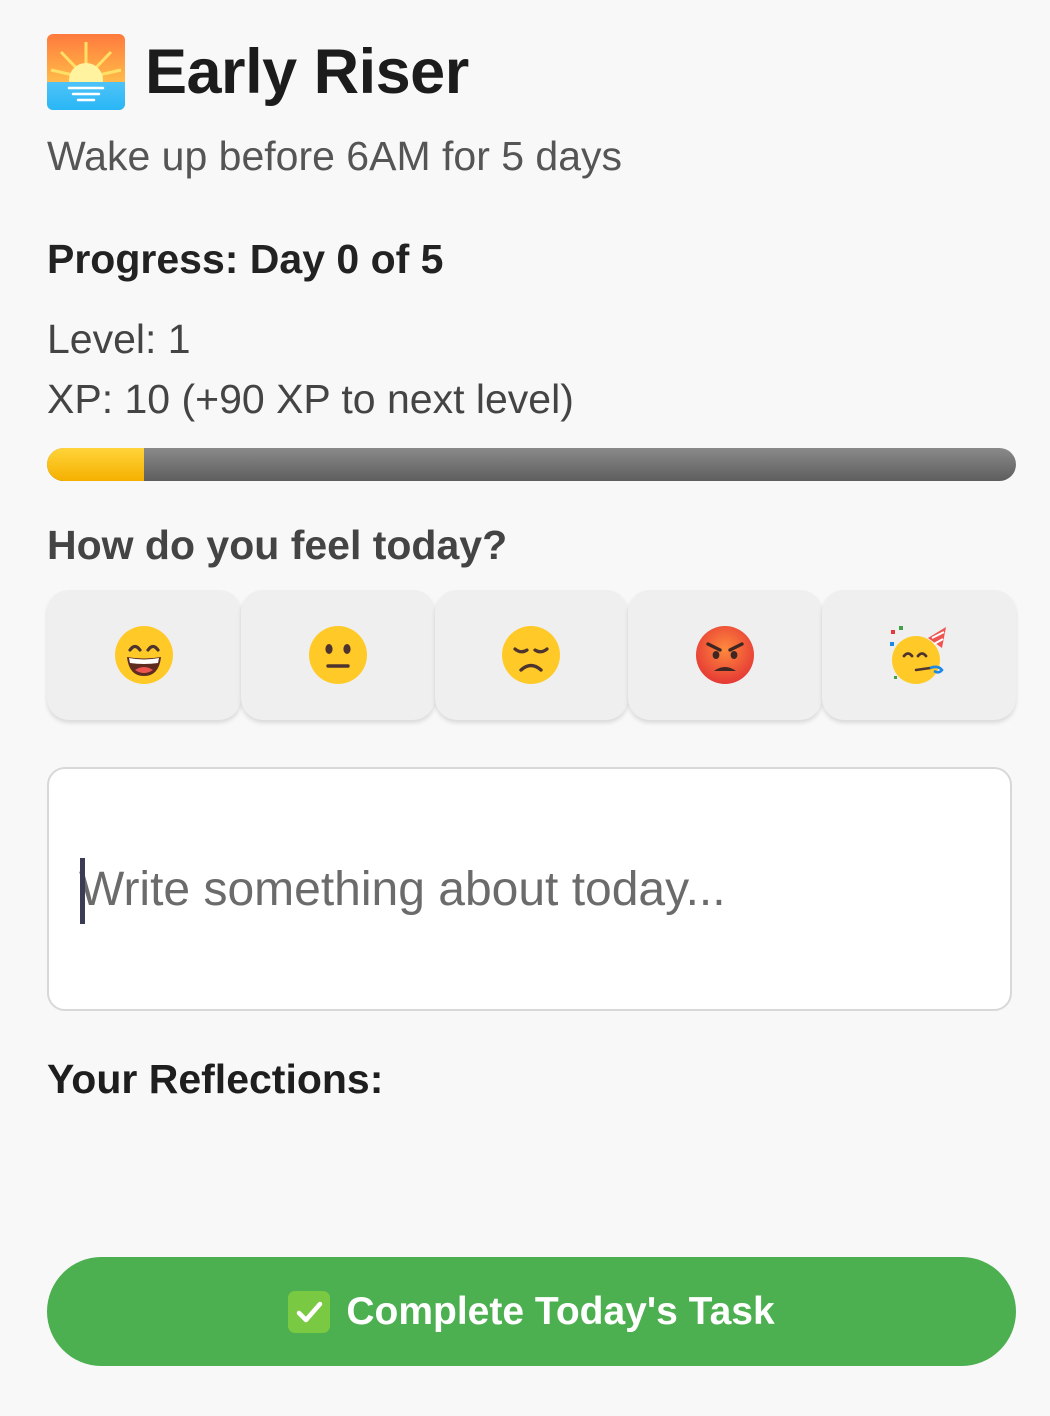 The image size is (1050, 1416). Describe the element at coordinates (309, 1311) in the screenshot. I see `check-mark-icon` at that location.